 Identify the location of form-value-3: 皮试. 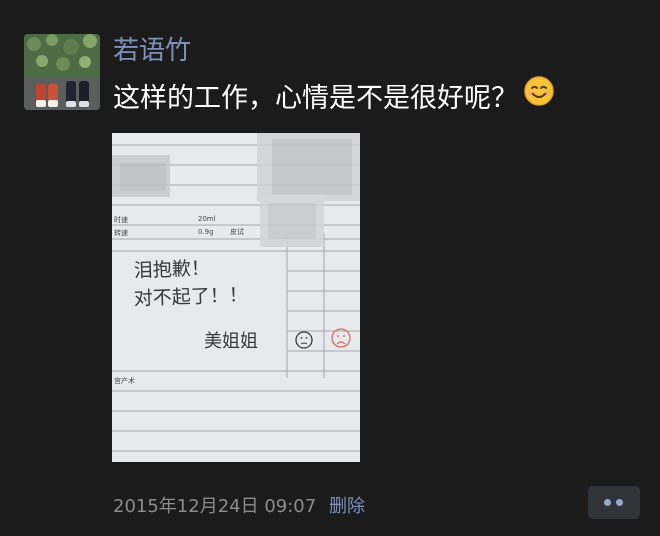
(237, 231).